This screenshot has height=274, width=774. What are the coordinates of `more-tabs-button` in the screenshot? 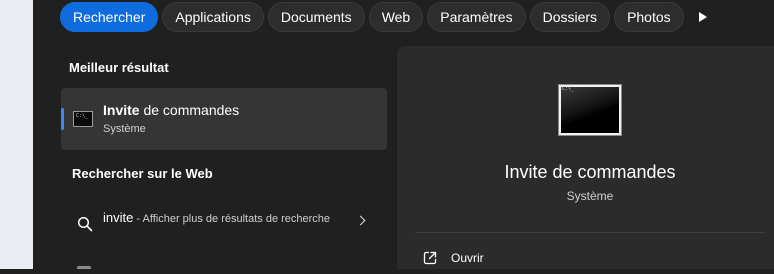 It's located at (703, 17).